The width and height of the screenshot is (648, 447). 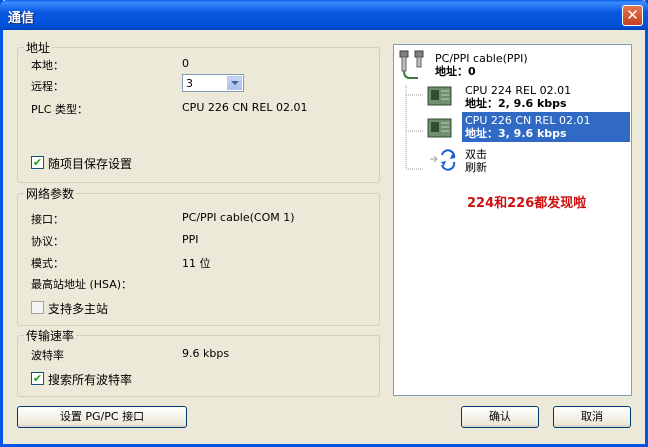 What do you see at coordinates (206, 353) in the screenshot?
I see `baud-rate-value: 9.6 kbps` at bounding box center [206, 353].